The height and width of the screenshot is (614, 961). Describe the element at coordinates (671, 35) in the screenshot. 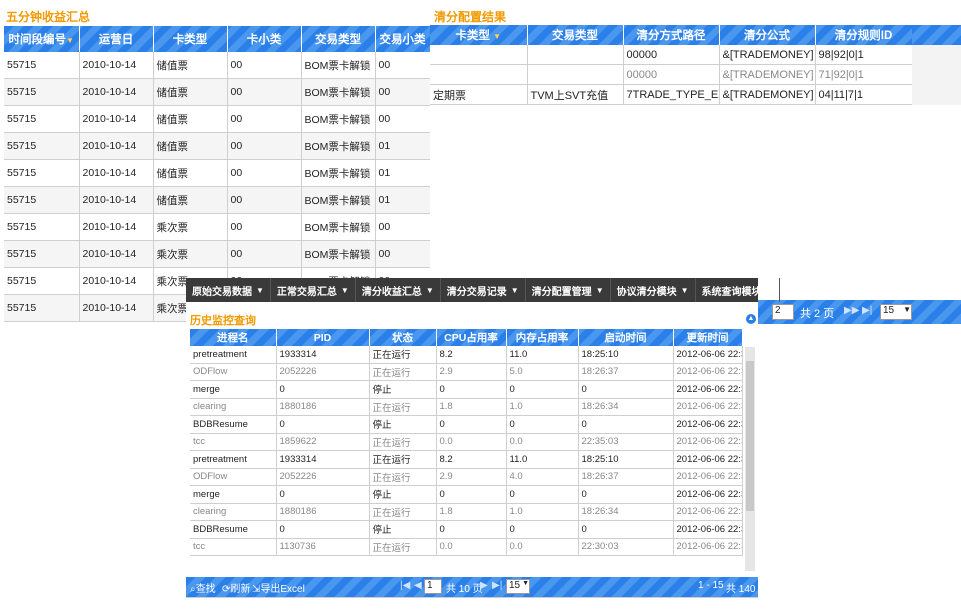

I see `column-header: 清分方式路径` at that location.